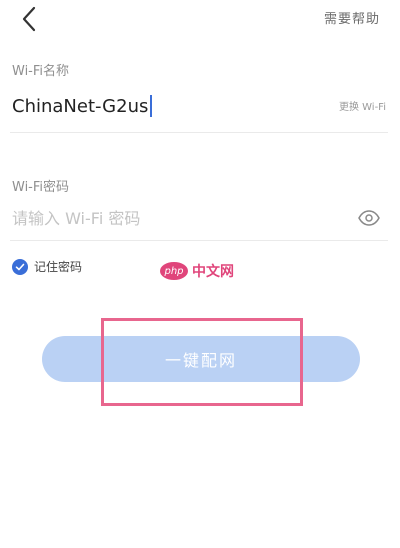 This screenshot has width=400, height=548. I want to click on wifi-name-value: ChinaNet-G2us, so click(80, 106).